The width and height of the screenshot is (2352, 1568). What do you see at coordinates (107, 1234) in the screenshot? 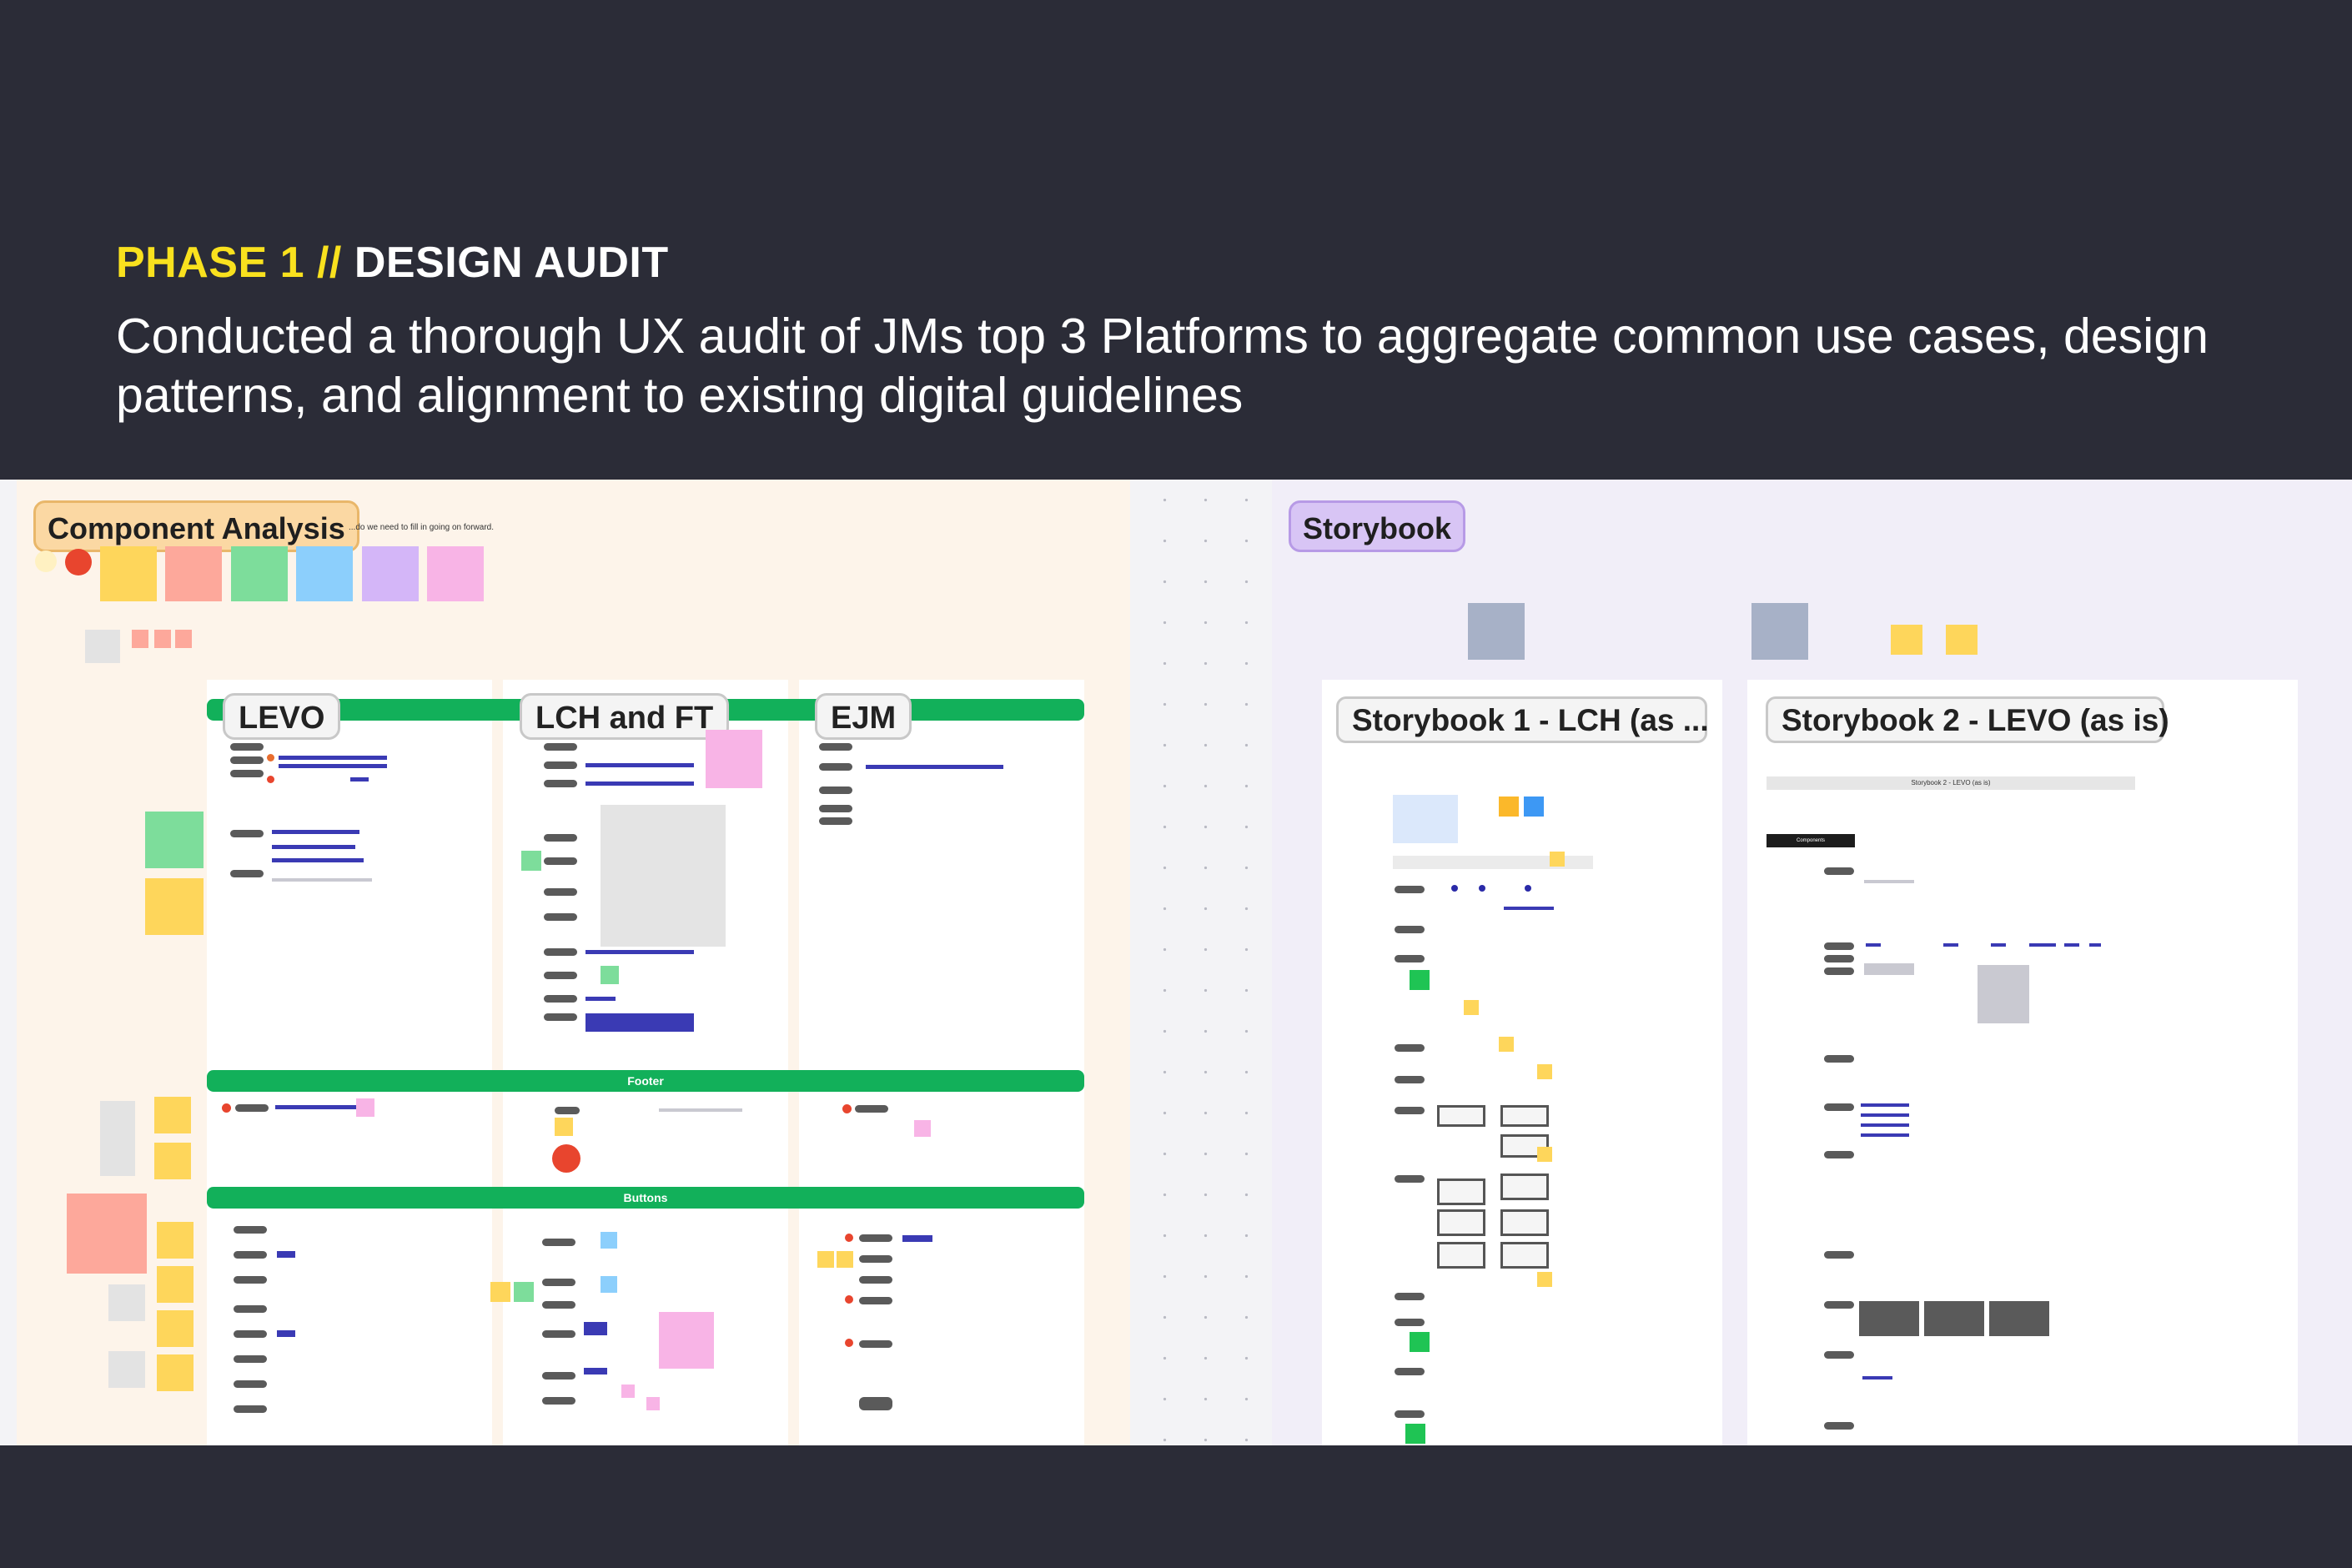
I see `note-sticky-salmon` at bounding box center [107, 1234].